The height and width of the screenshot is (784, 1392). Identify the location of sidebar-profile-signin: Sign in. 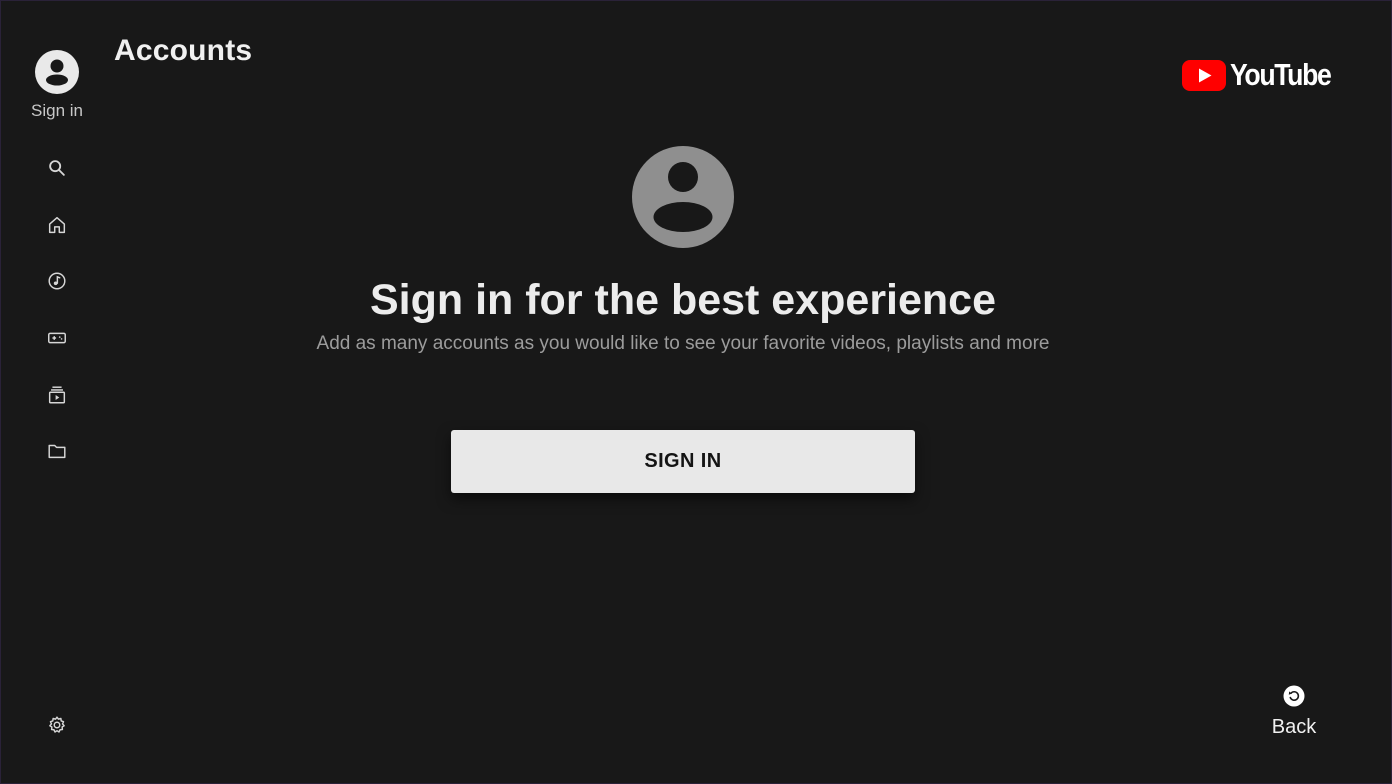
(57, 85).